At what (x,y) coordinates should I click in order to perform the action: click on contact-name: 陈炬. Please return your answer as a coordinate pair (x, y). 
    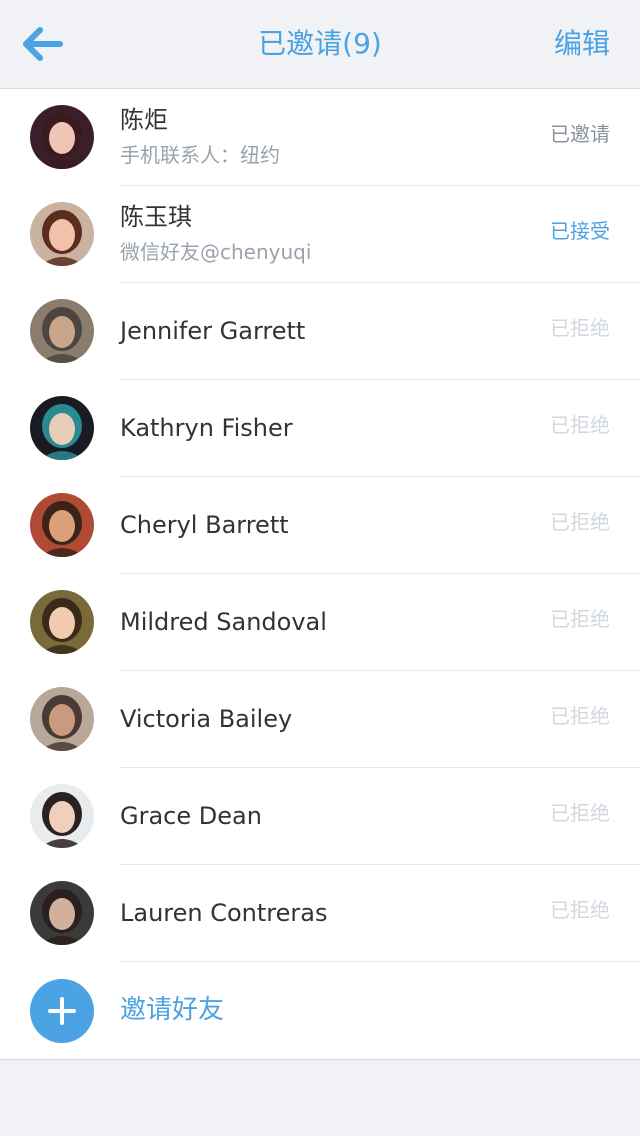
    Looking at the image, I should click on (144, 120).